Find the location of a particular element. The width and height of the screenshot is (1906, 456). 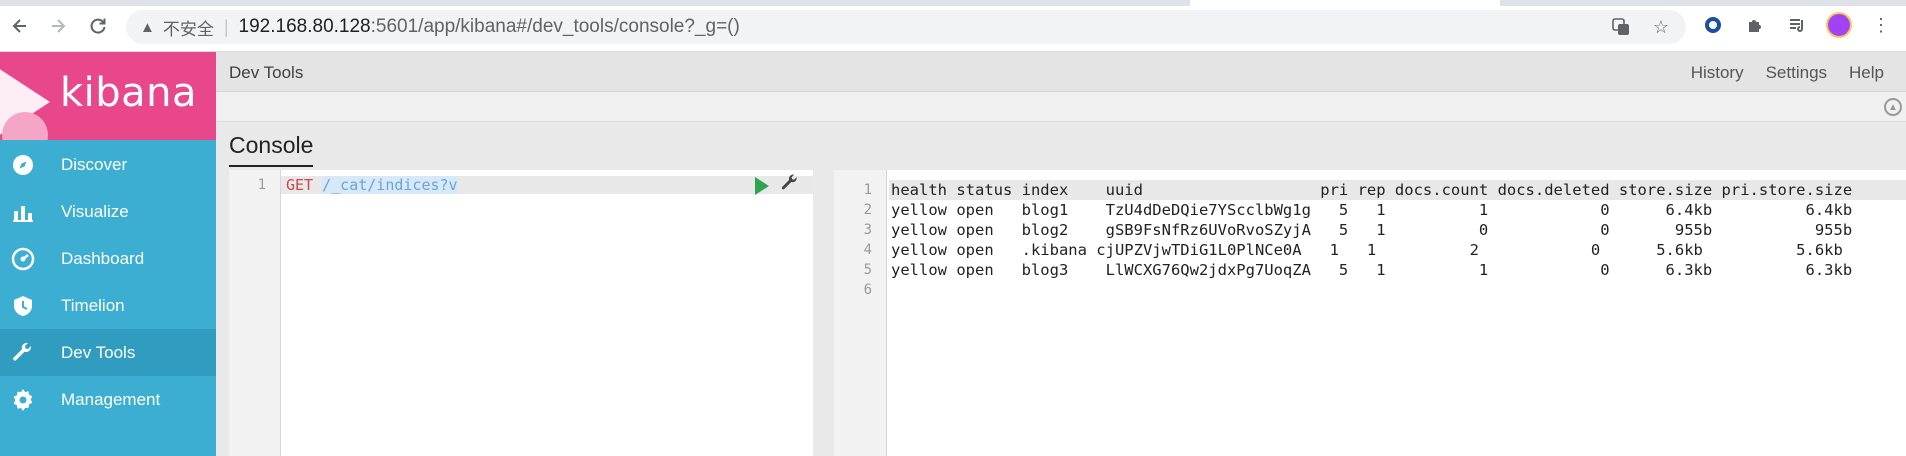

breadcrumb: Dev Tools is located at coordinates (266, 72).